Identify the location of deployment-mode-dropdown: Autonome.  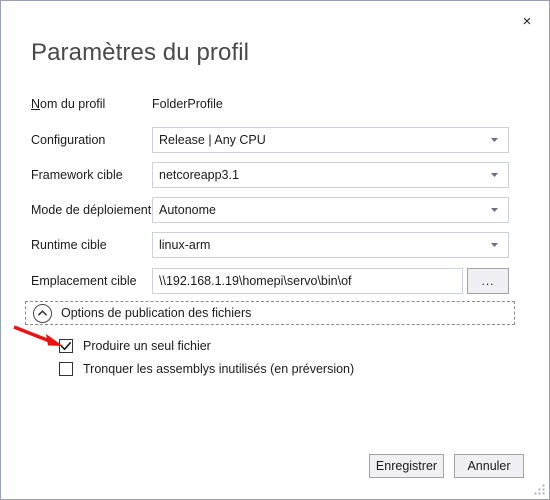
(330, 210).